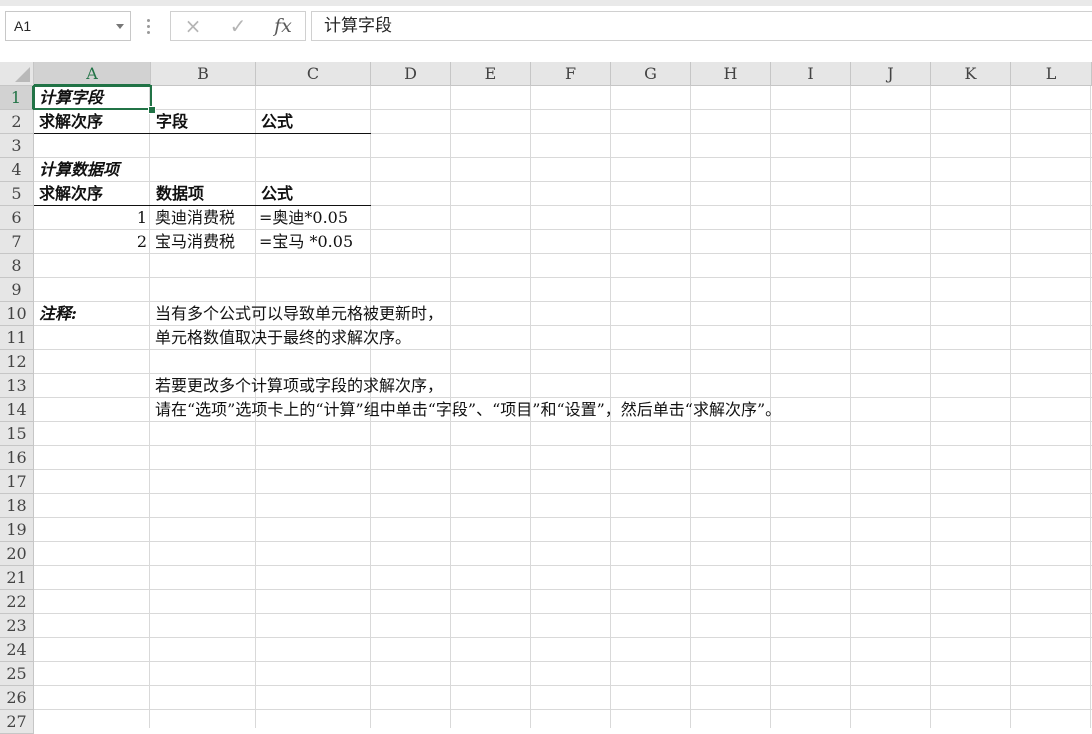  What do you see at coordinates (120, 26) in the screenshot?
I see `chevron-down-icon` at bounding box center [120, 26].